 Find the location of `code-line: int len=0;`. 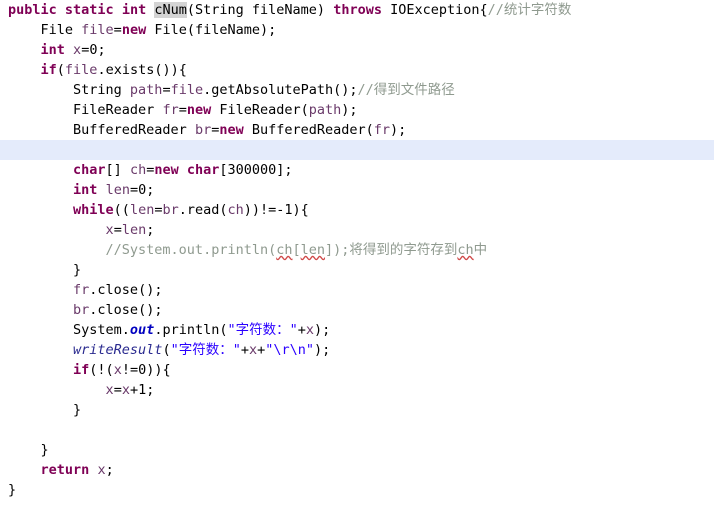

code-line: int len=0; is located at coordinates (357, 190).